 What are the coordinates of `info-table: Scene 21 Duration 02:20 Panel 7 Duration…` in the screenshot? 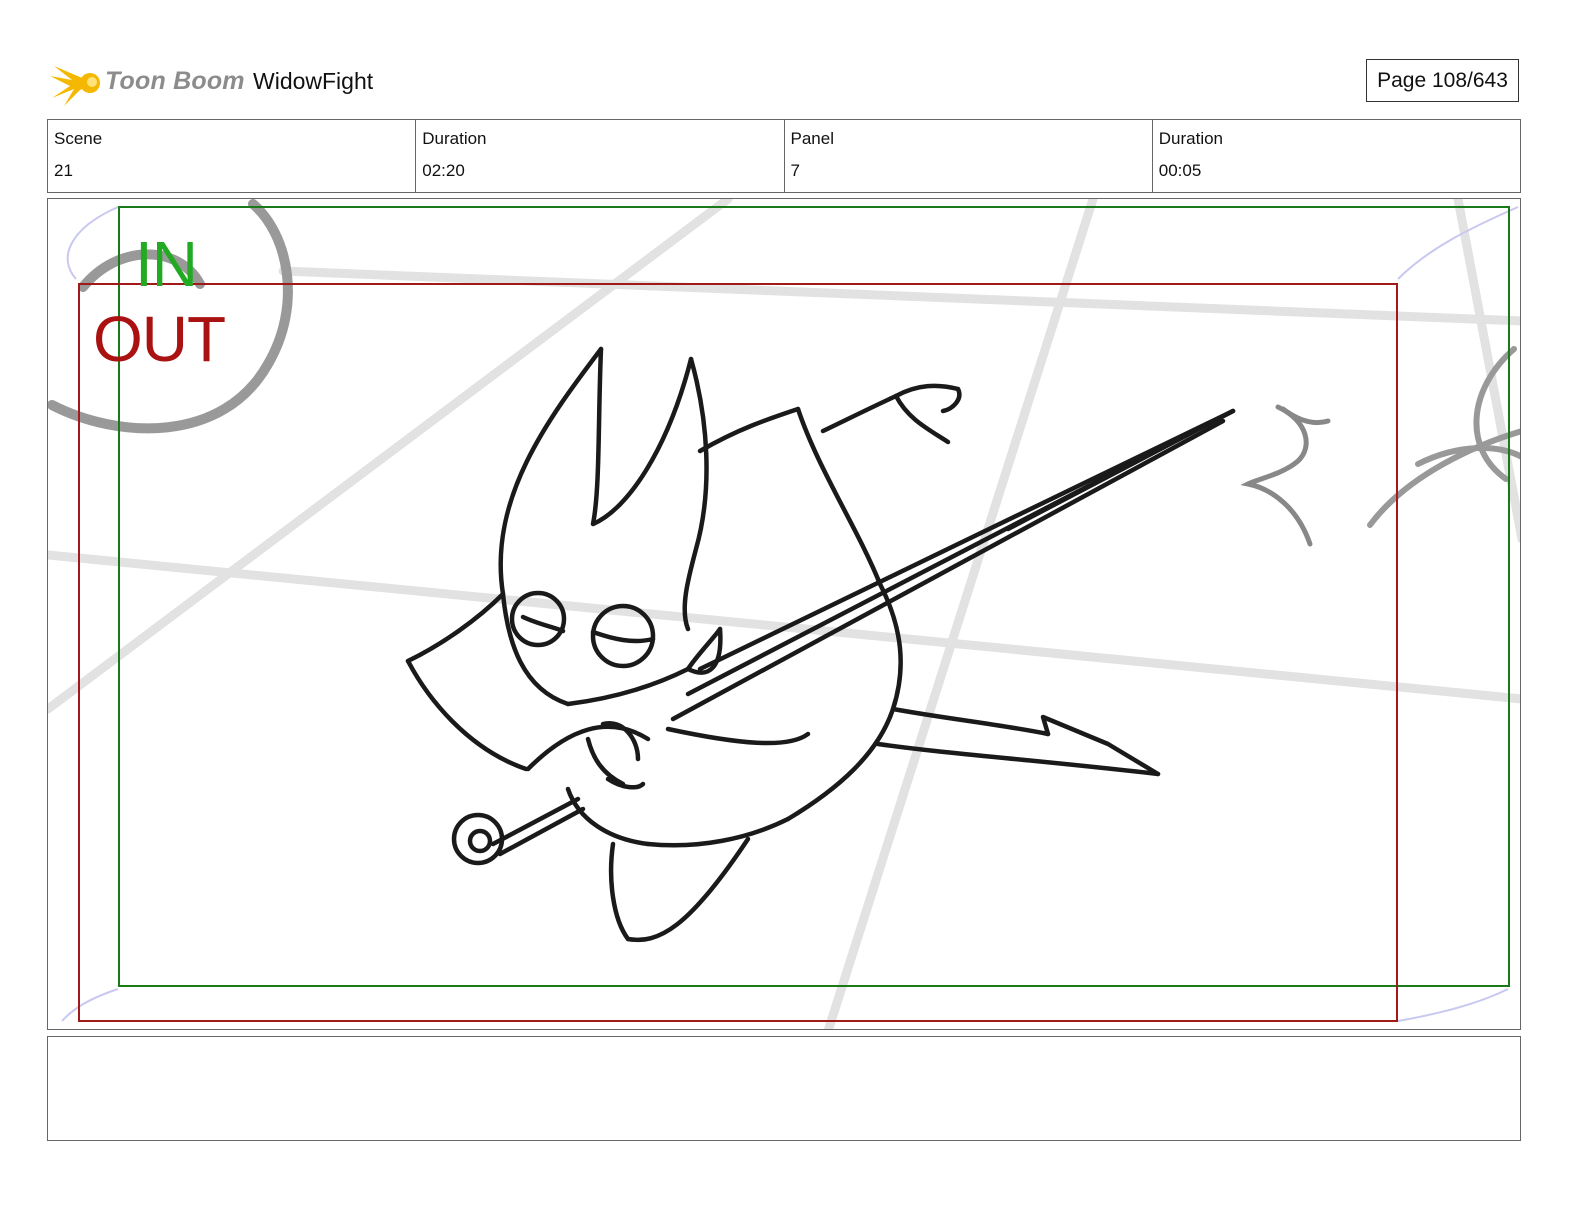 It's located at (784, 156).